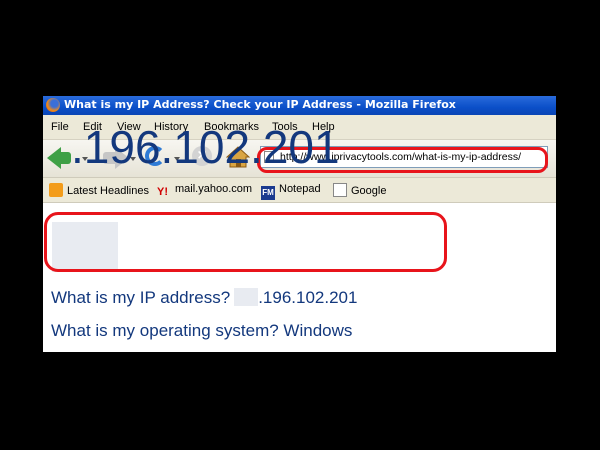  What do you see at coordinates (205, 147) in the screenshot?
I see `ip-address-display: .196.102.201` at bounding box center [205, 147].